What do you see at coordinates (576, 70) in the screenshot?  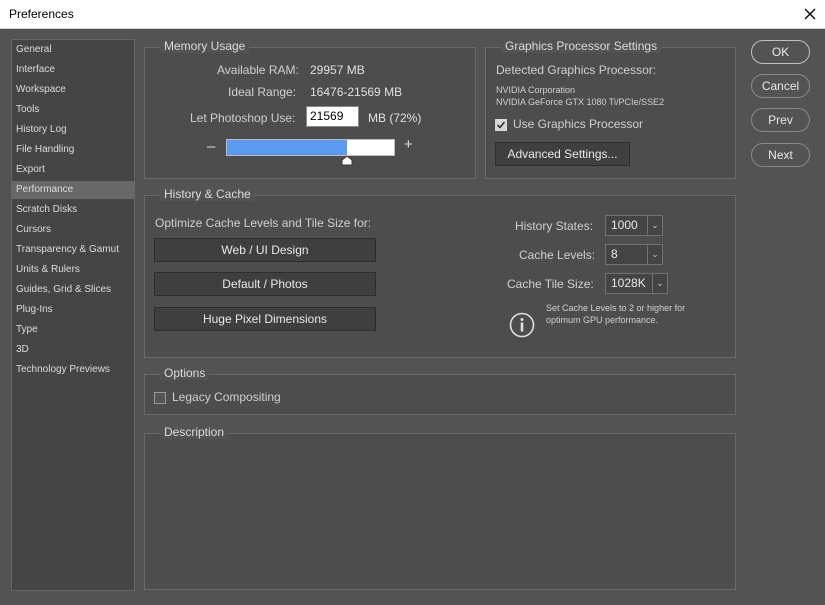 I see `detected-gpu-label: Detected Graphics Processor:` at bounding box center [576, 70].